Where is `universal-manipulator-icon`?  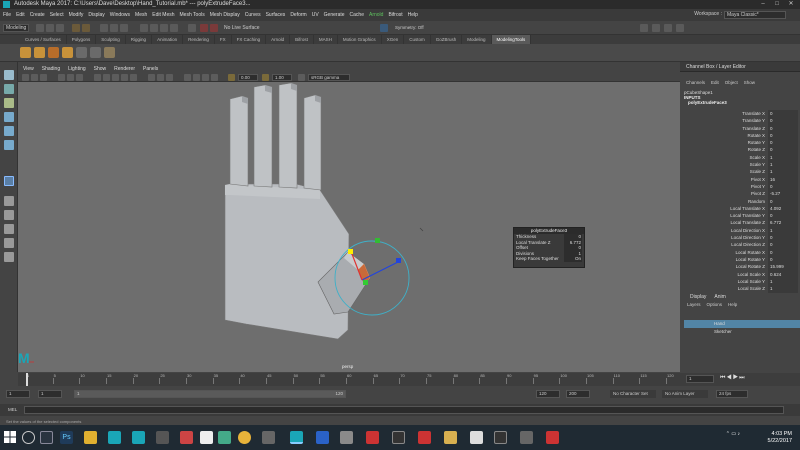
universal-manipulator-icon is located at coordinates (9, 181).